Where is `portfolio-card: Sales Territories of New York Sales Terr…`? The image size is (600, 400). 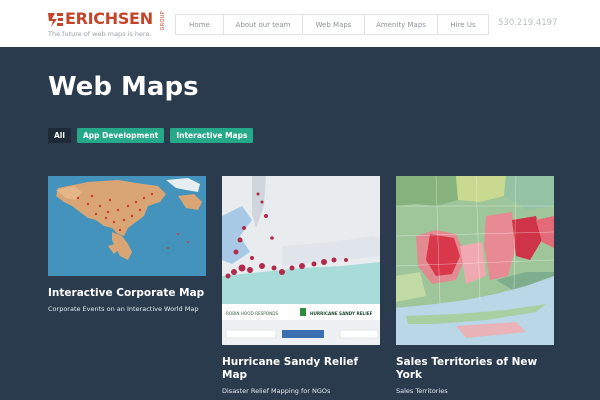 portfolio-card: Sales Territories of New York Sales Terr… is located at coordinates (475, 285).